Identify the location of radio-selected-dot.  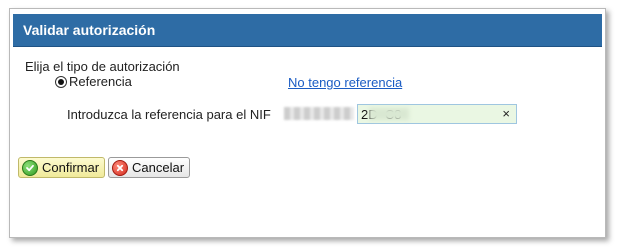
(61, 81).